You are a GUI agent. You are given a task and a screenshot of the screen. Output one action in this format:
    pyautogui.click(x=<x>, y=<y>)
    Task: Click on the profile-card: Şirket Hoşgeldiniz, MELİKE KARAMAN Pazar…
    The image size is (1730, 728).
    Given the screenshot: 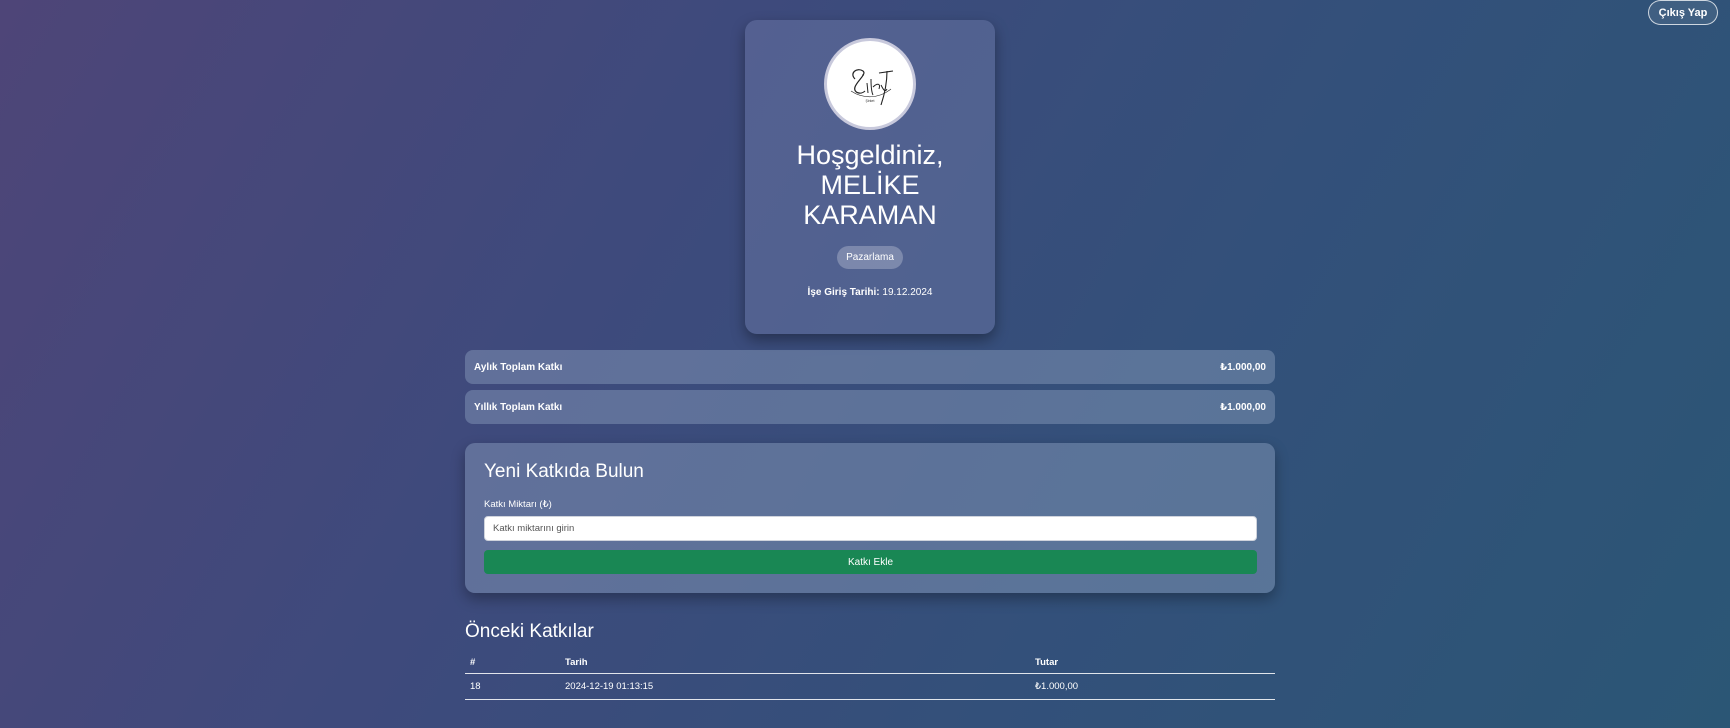 What is the action you would take?
    pyautogui.click(x=870, y=177)
    